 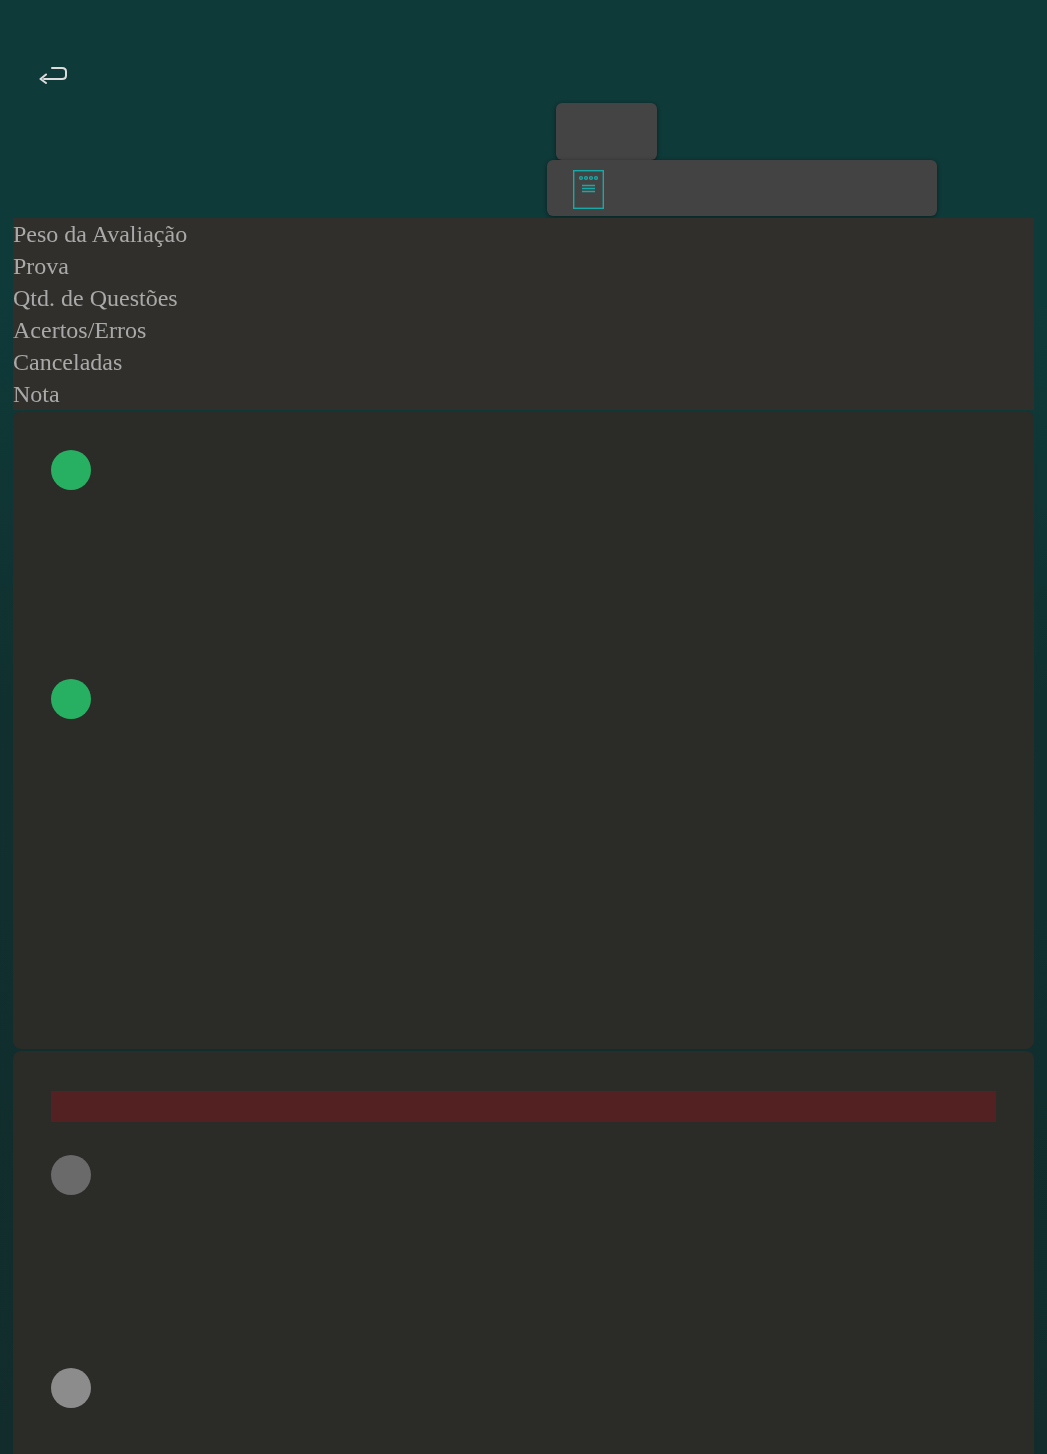 What do you see at coordinates (588, 189) in the screenshot?
I see `notepad-icon` at bounding box center [588, 189].